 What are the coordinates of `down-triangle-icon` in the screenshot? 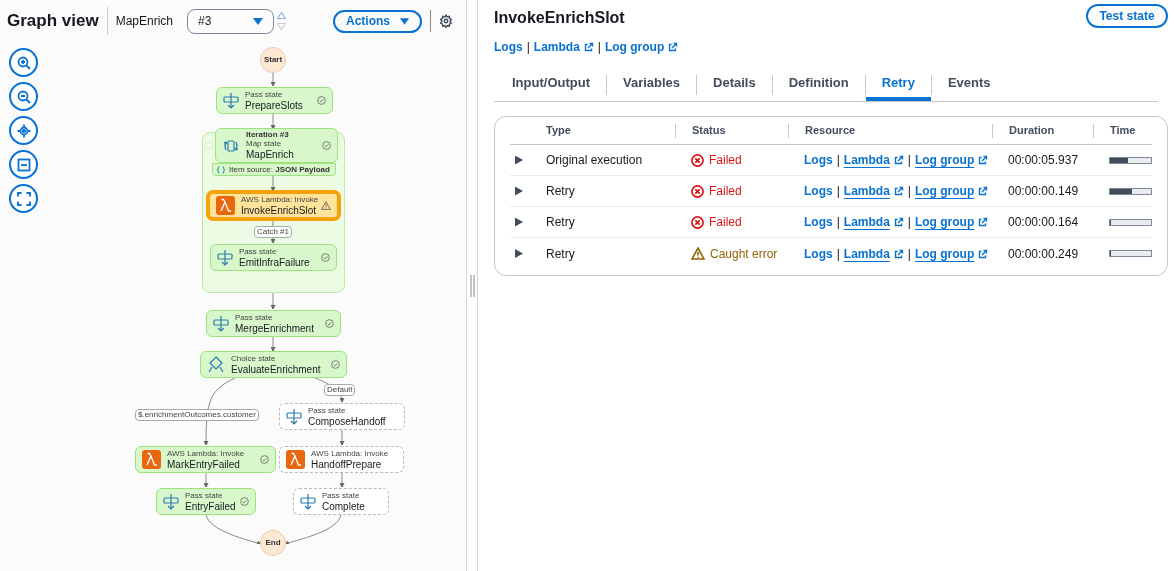 It's located at (281, 26).